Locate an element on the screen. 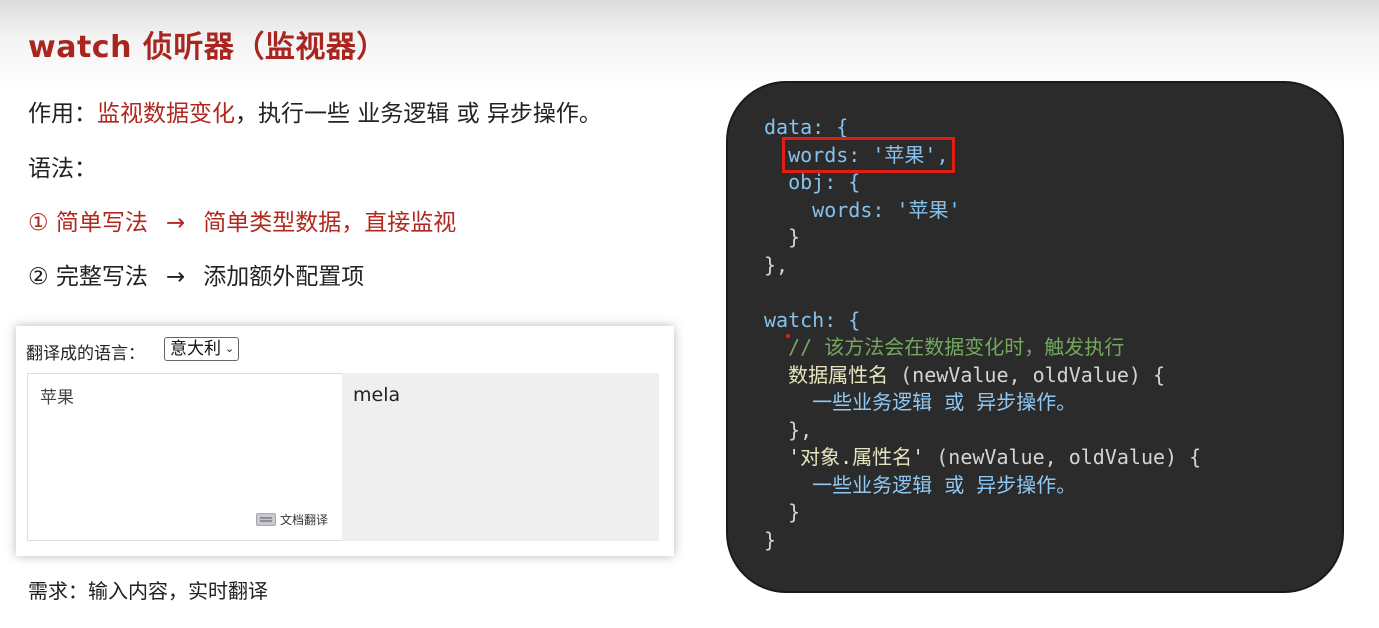  translation-output: mela is located at coordinates (500, 457).